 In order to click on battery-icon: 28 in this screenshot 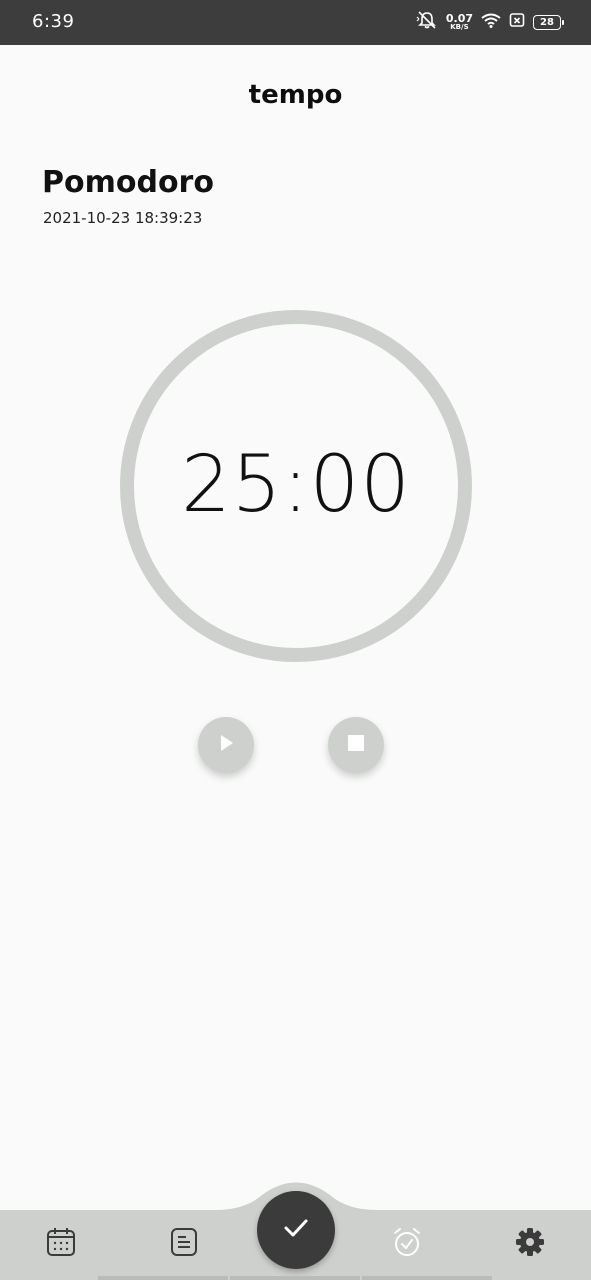, I will do `click(548, 22)`.